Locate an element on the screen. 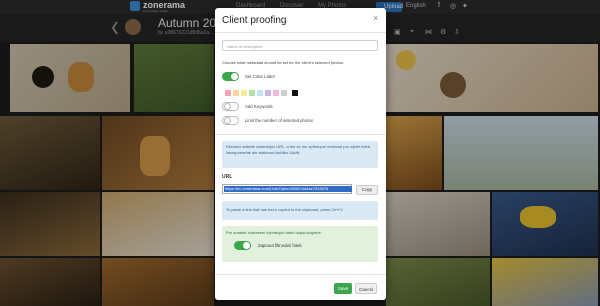  cancel-button: Cancel is located at coordinates (366, 288).